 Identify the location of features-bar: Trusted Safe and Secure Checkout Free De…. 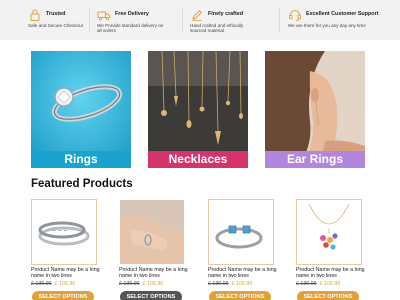
(200, 20).